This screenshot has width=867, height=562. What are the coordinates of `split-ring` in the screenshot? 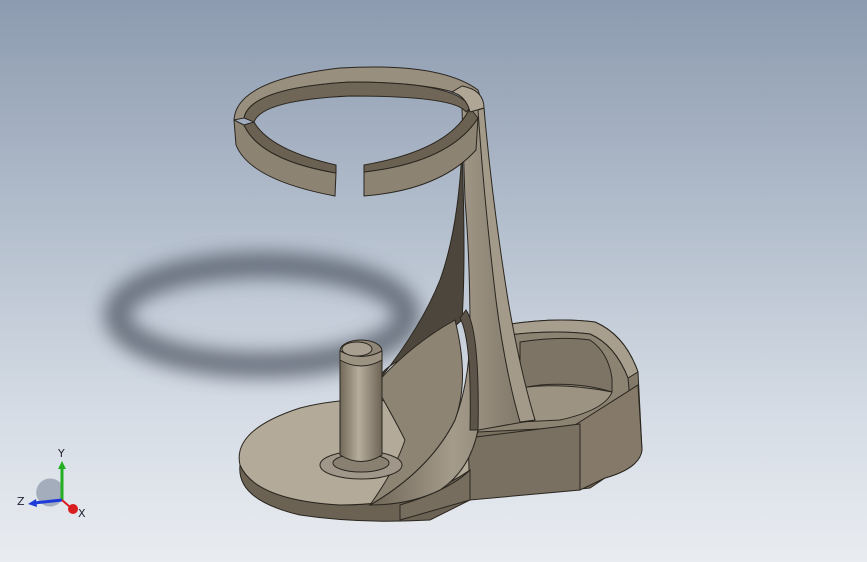 It's located at (359, 131).